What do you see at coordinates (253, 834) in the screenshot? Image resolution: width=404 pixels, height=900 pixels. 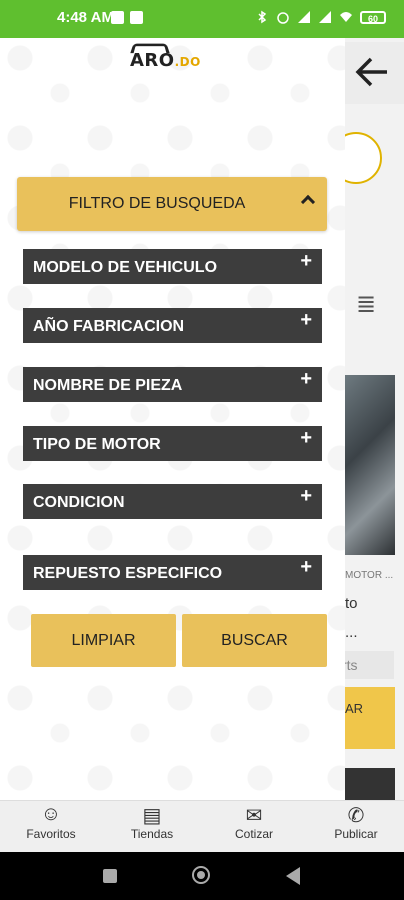 I see `nav-label: Cotizar` at bounding box center [253, 834].